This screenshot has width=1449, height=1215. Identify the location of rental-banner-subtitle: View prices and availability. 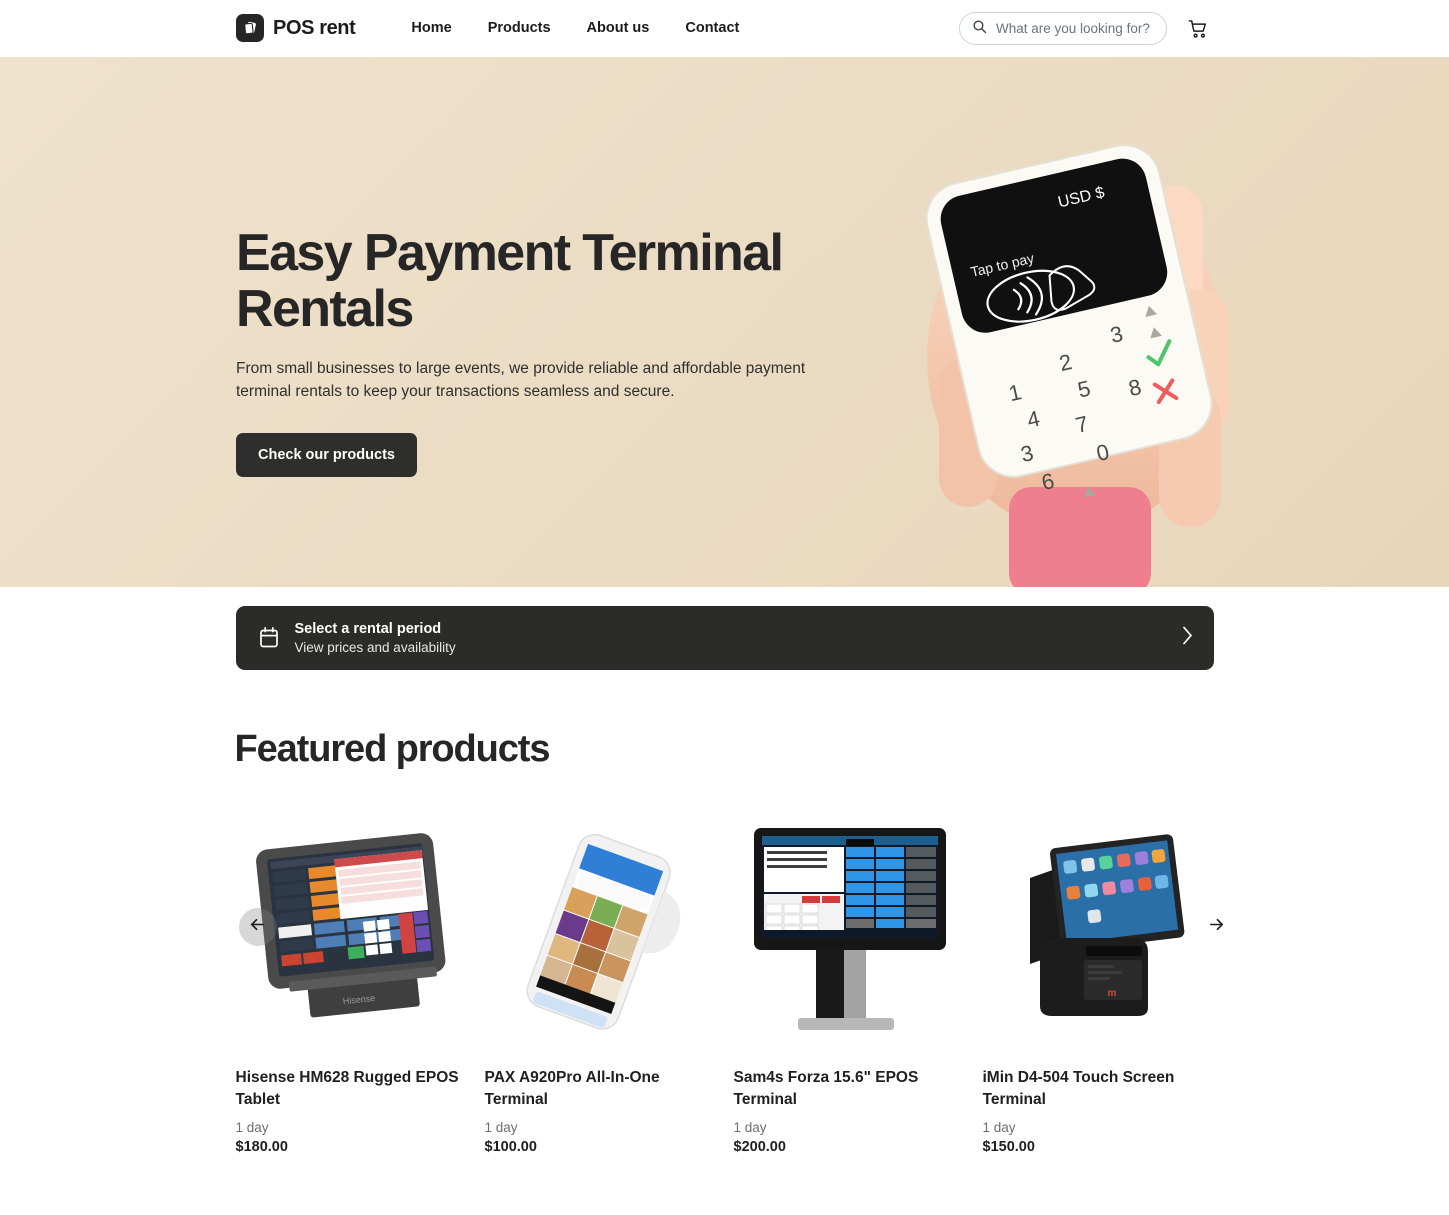
(375, 647).